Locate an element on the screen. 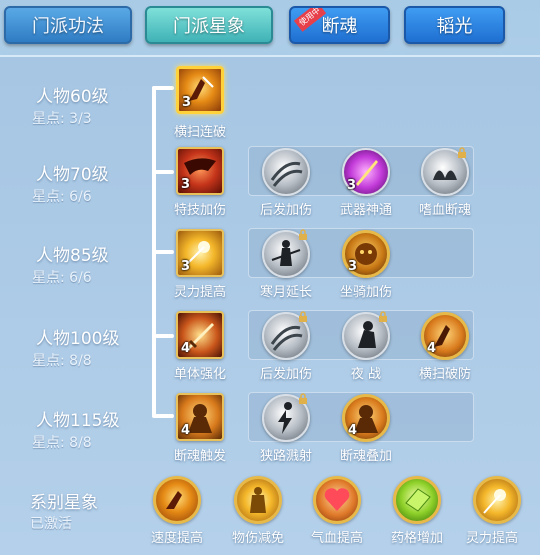 This screenshot has width=540, height=555. series-label: 速度提高 is located at coordinates (176, 538).